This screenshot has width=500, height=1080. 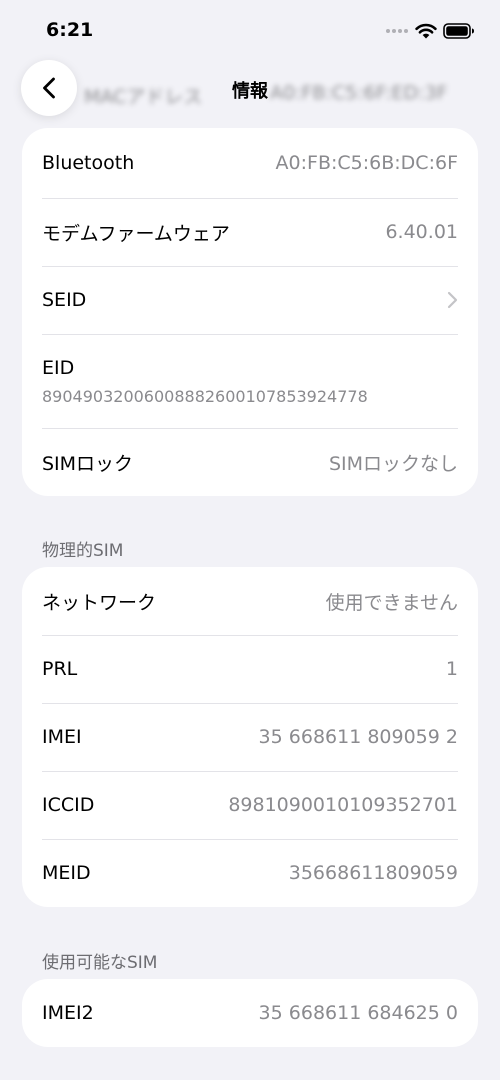 What do you see at coordinates (64, 300) in the screenshot?
I see `row-label: SEID` at bounding box center [64, 300].